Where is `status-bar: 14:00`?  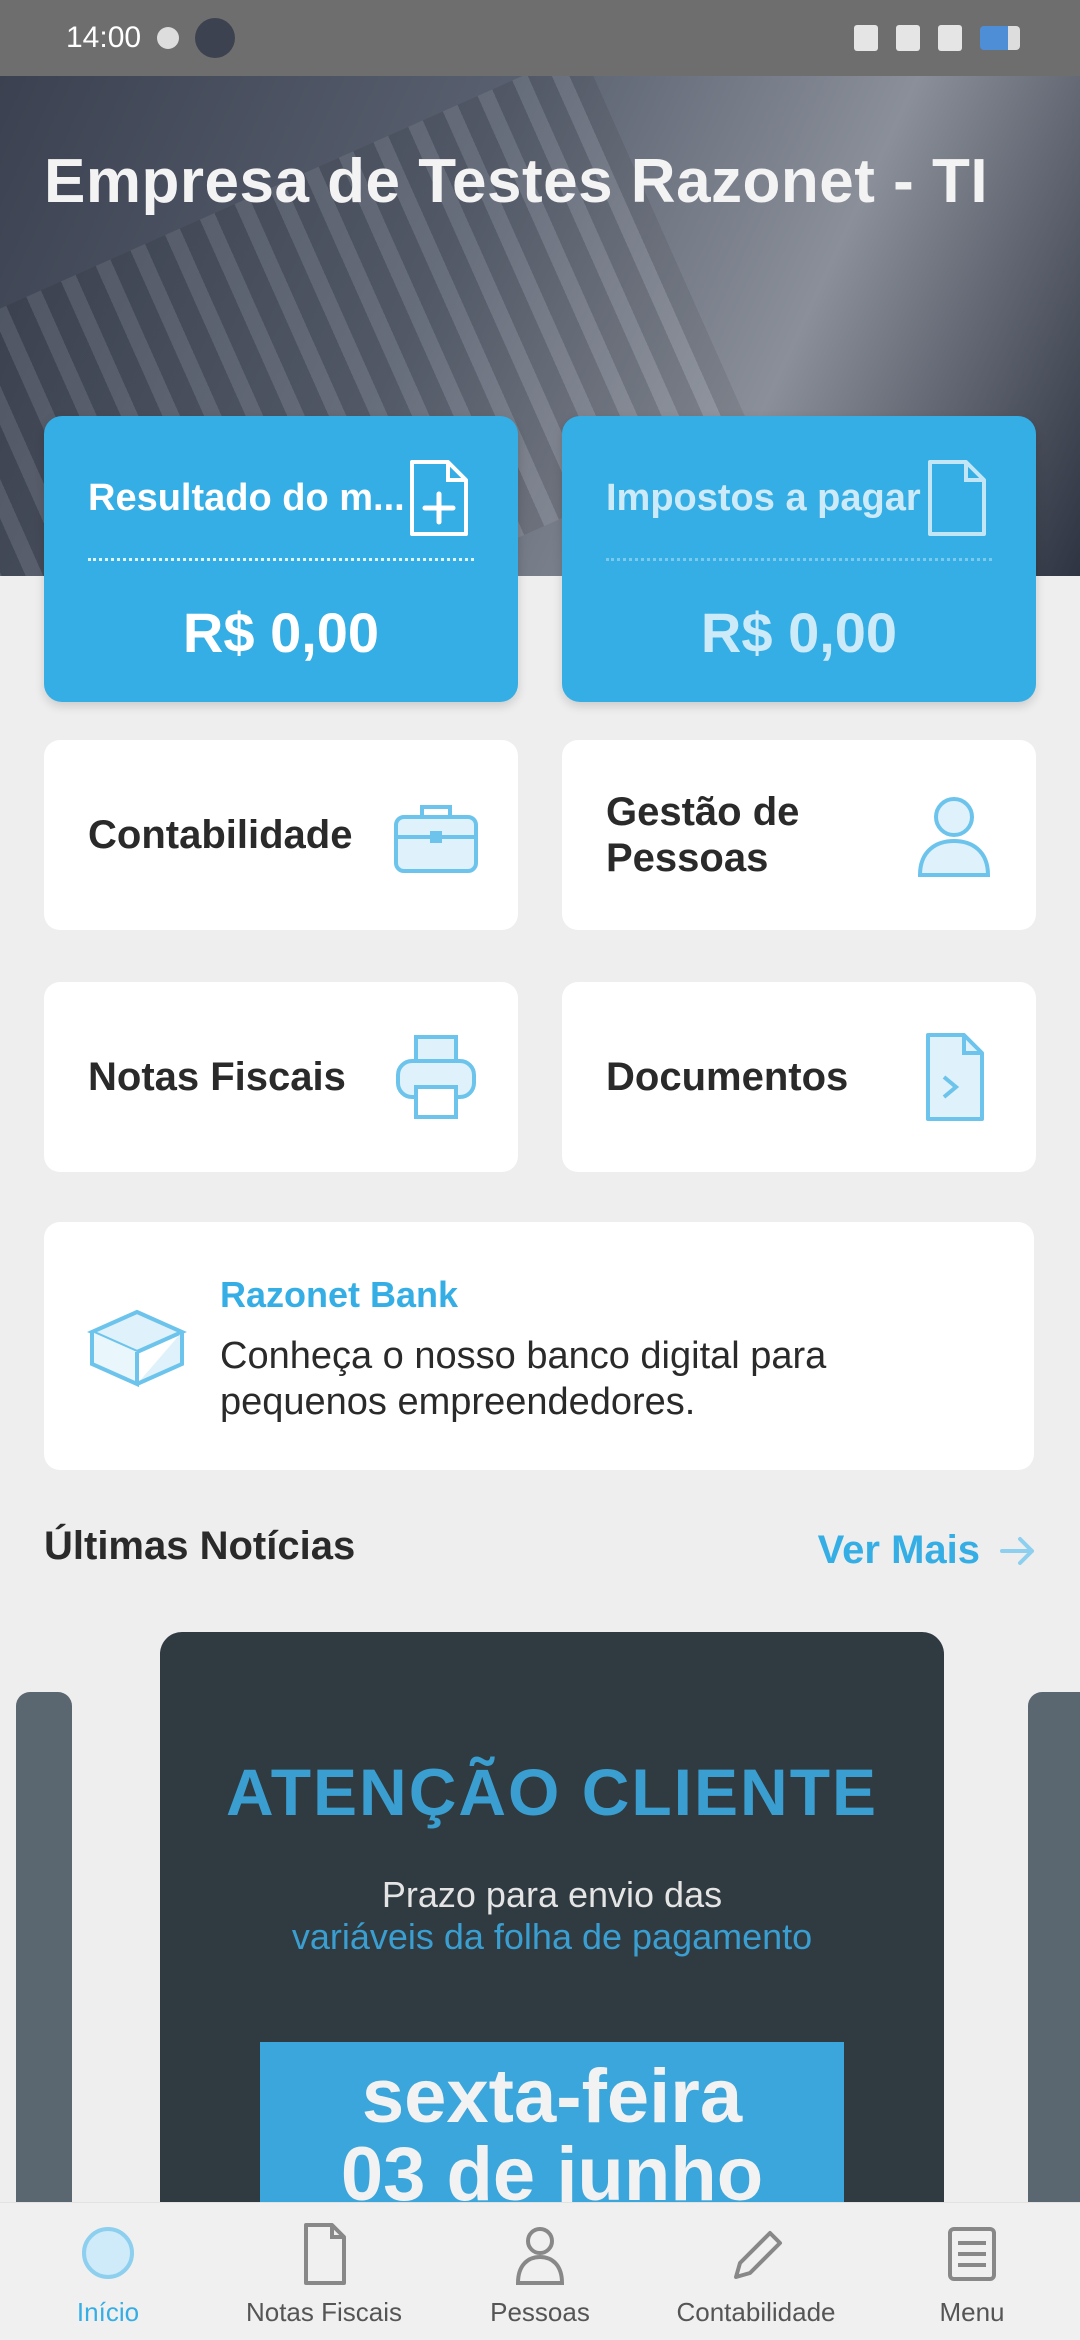 status-bar: 14:00 is located at coordinates (540, 38).